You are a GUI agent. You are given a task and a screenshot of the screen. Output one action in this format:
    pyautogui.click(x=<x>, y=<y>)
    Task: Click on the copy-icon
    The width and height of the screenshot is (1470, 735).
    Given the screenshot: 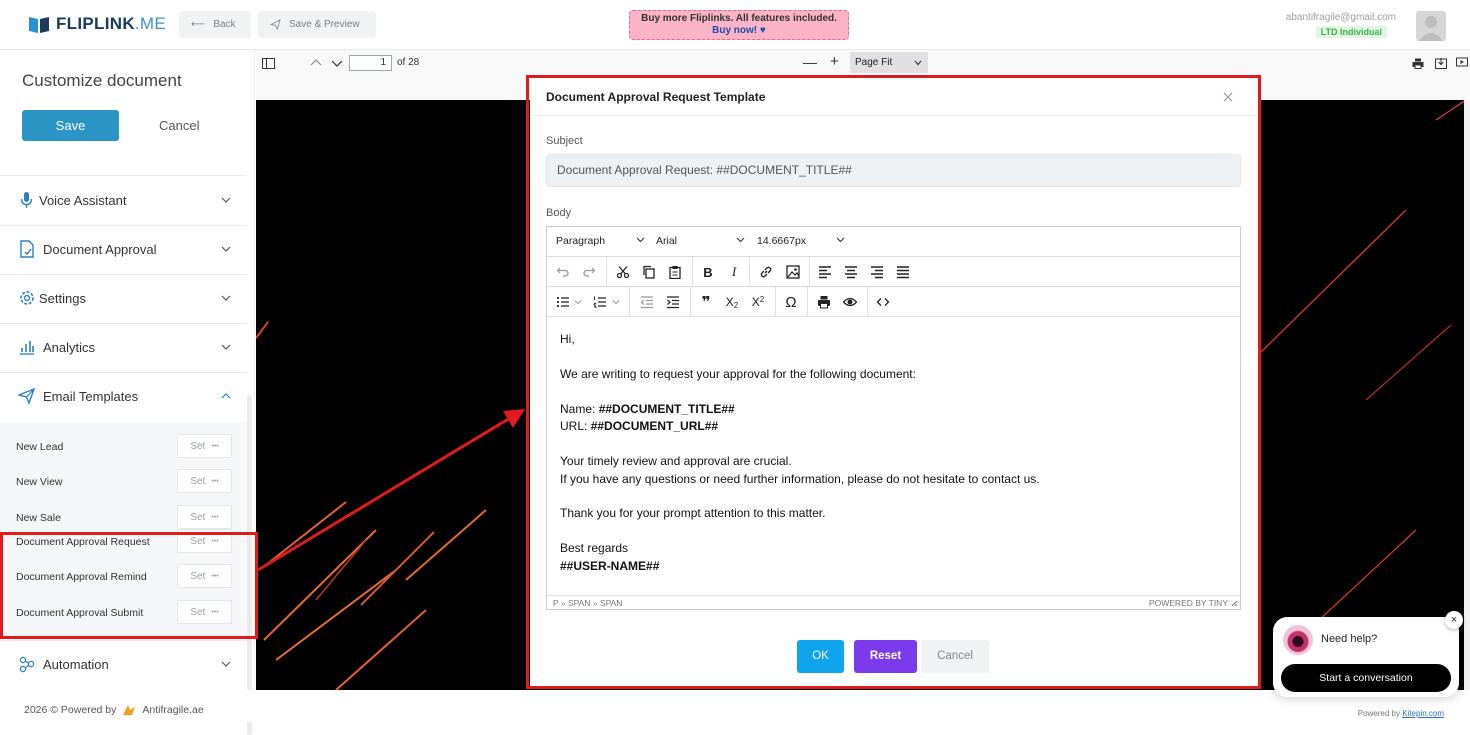 What is the action you would take?
    pyautogui.click(x=649, y=272)
    